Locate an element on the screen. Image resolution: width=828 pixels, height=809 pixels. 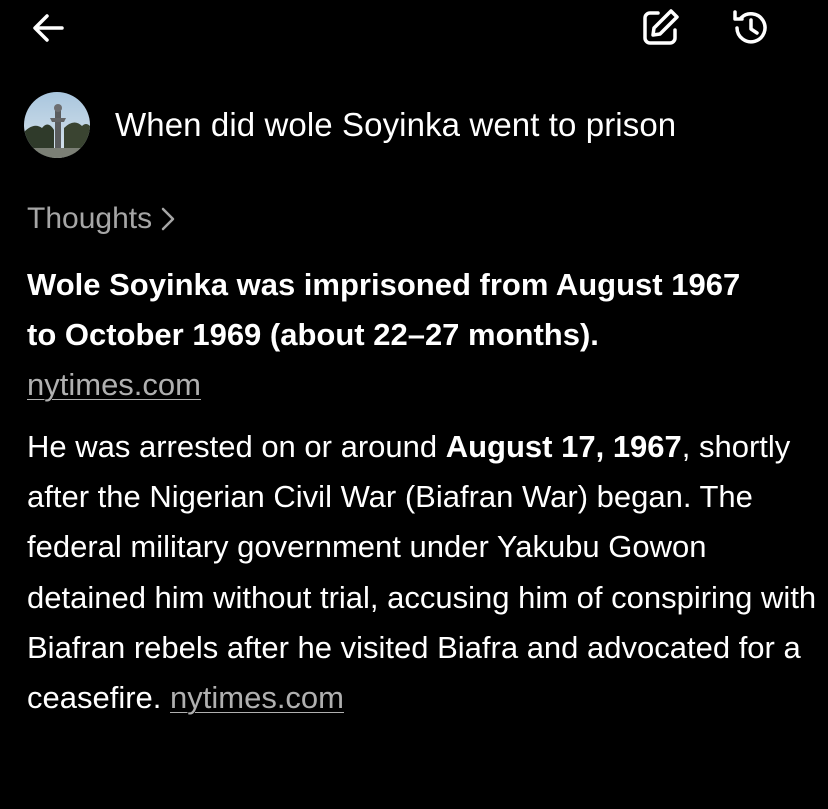
user-avatar-image is located at coordinates (57, 125).